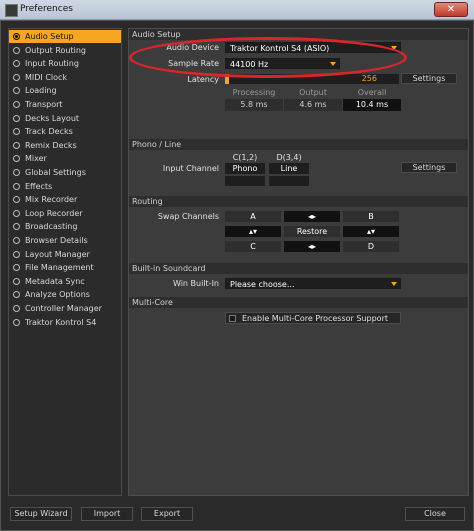  What do you see at coordinates (253, 216) in the screenshot?
I see `deck-a-button: A` at bounding box center [253, 216].